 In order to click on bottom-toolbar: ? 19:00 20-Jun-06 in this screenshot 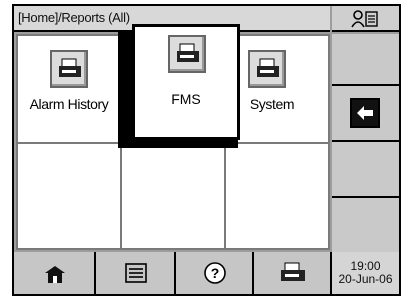, I will do `click(206, 273)`.